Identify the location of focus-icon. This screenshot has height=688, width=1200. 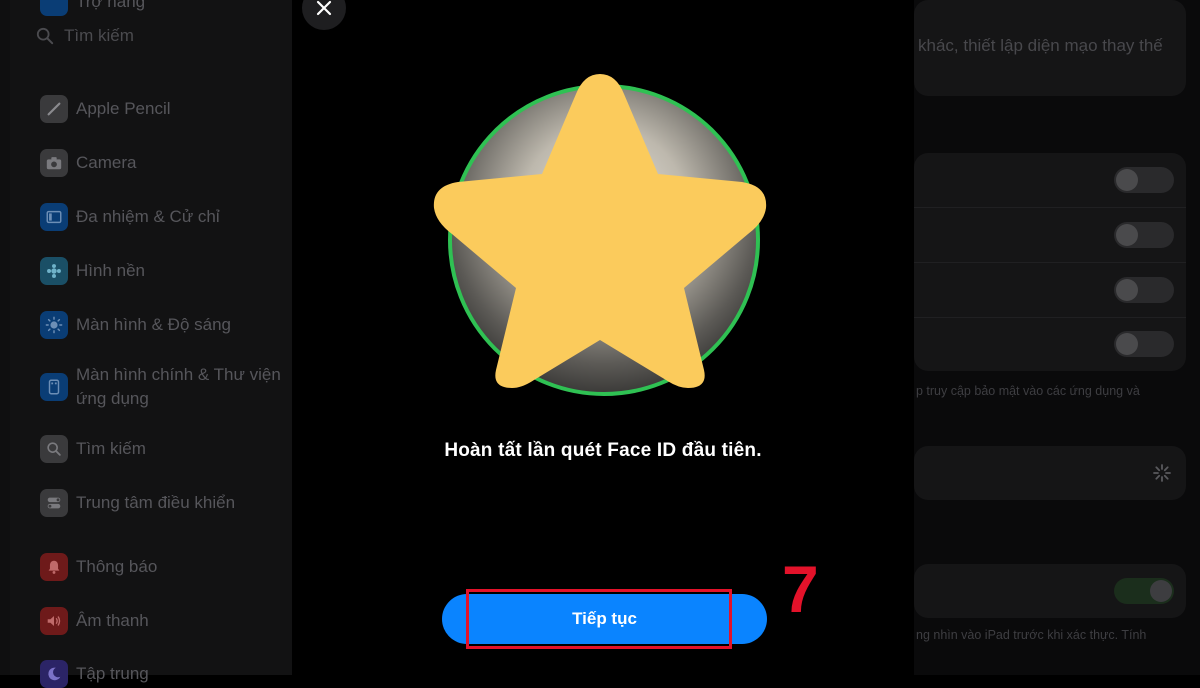
(54, 674).